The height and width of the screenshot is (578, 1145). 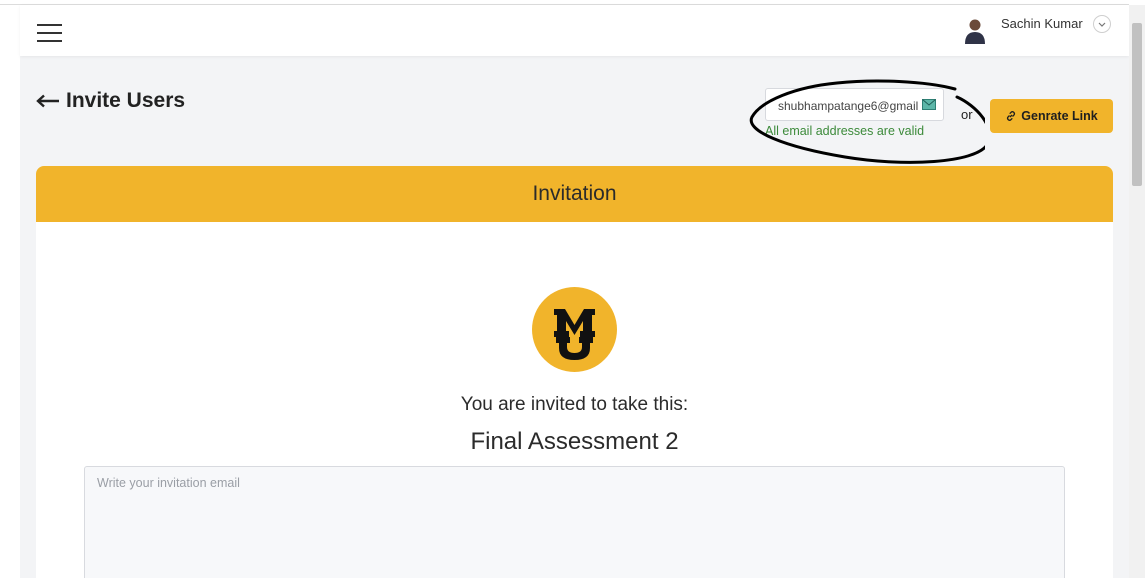 What do you see at coordinates (168, 483) in the screenshot?
I see `textarea-placeholder: Write your invitation email` at bounding box center [168, 483].